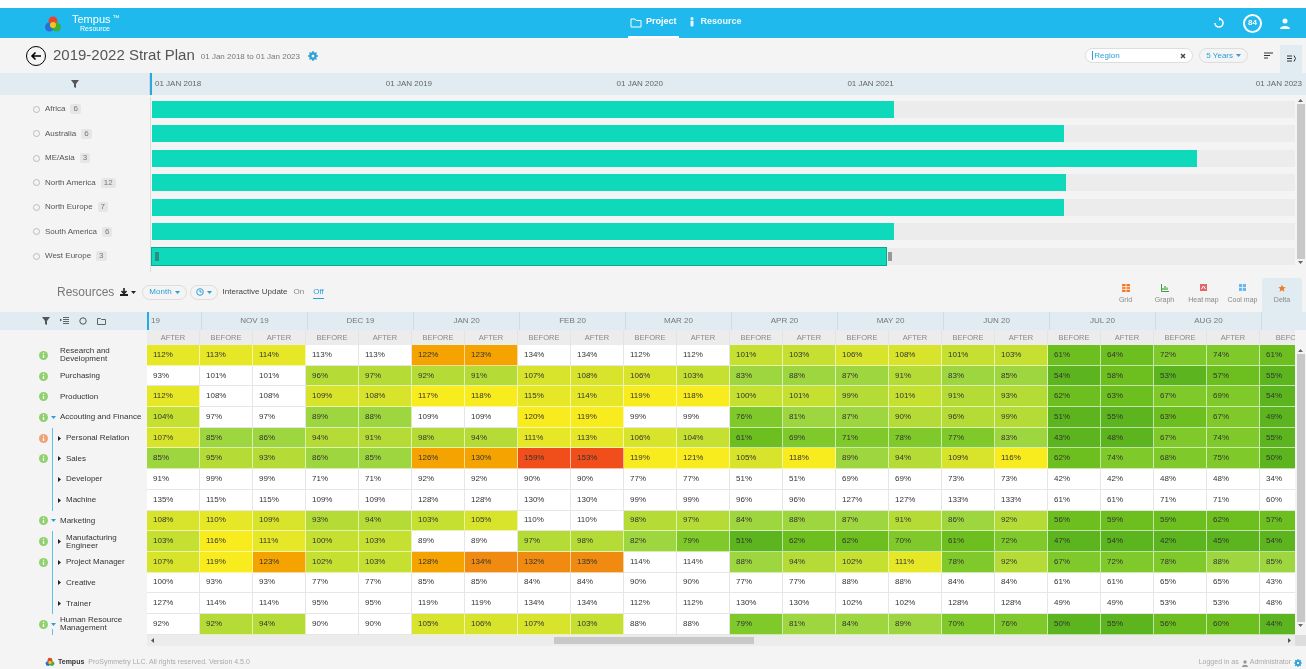 The image size is (1306, 669). Describe the element at coordinates (438, 376) in the screenshot. I see `heat-cell: 92%` at that location.